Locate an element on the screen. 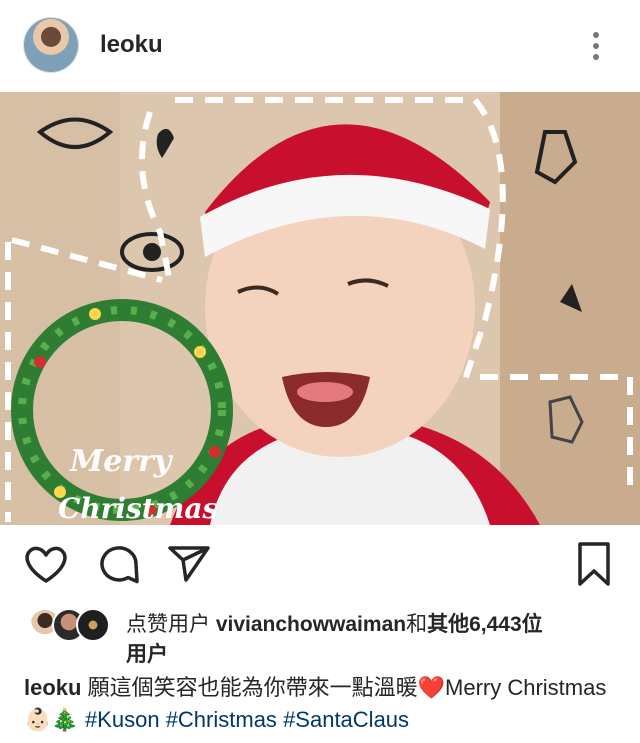 The image size is (640, 743). caption-text-en: Merry Christmas is located at coordinates (526, 687).